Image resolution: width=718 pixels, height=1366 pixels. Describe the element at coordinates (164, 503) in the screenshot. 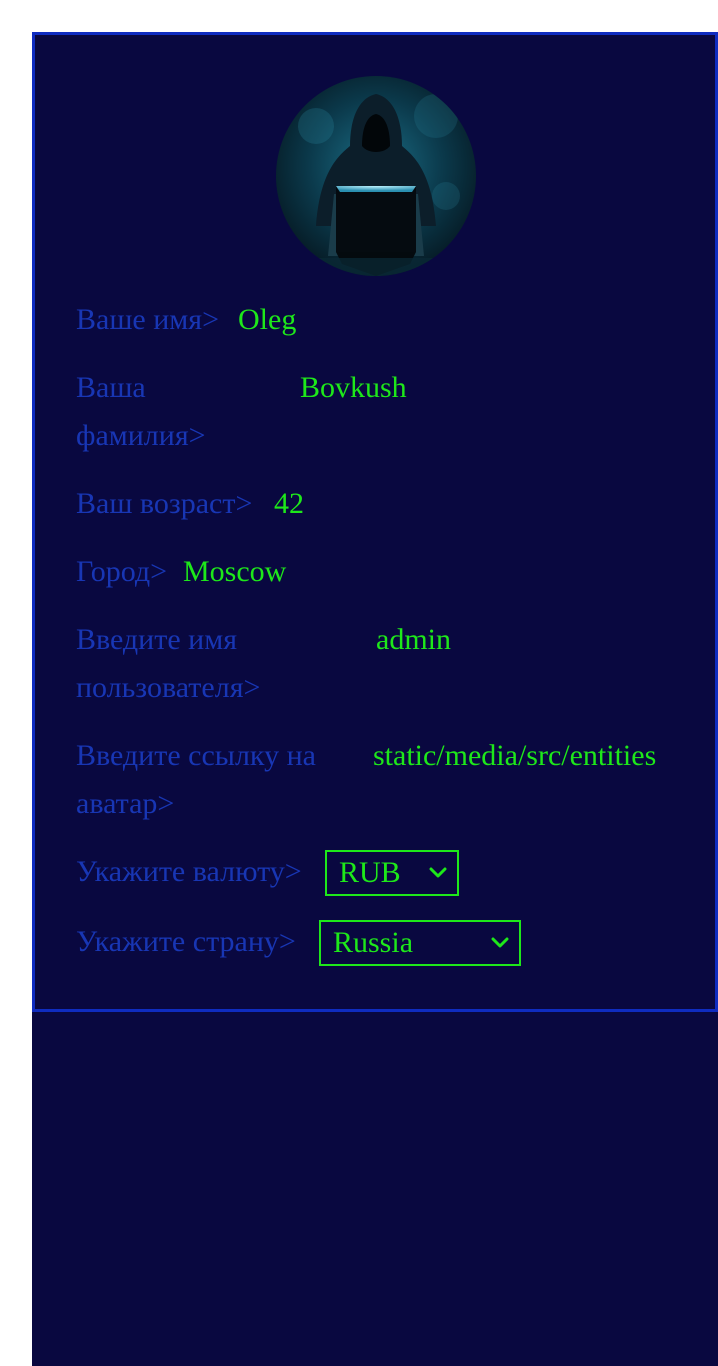

I see `age-label: Ваш возраст>` at that location.